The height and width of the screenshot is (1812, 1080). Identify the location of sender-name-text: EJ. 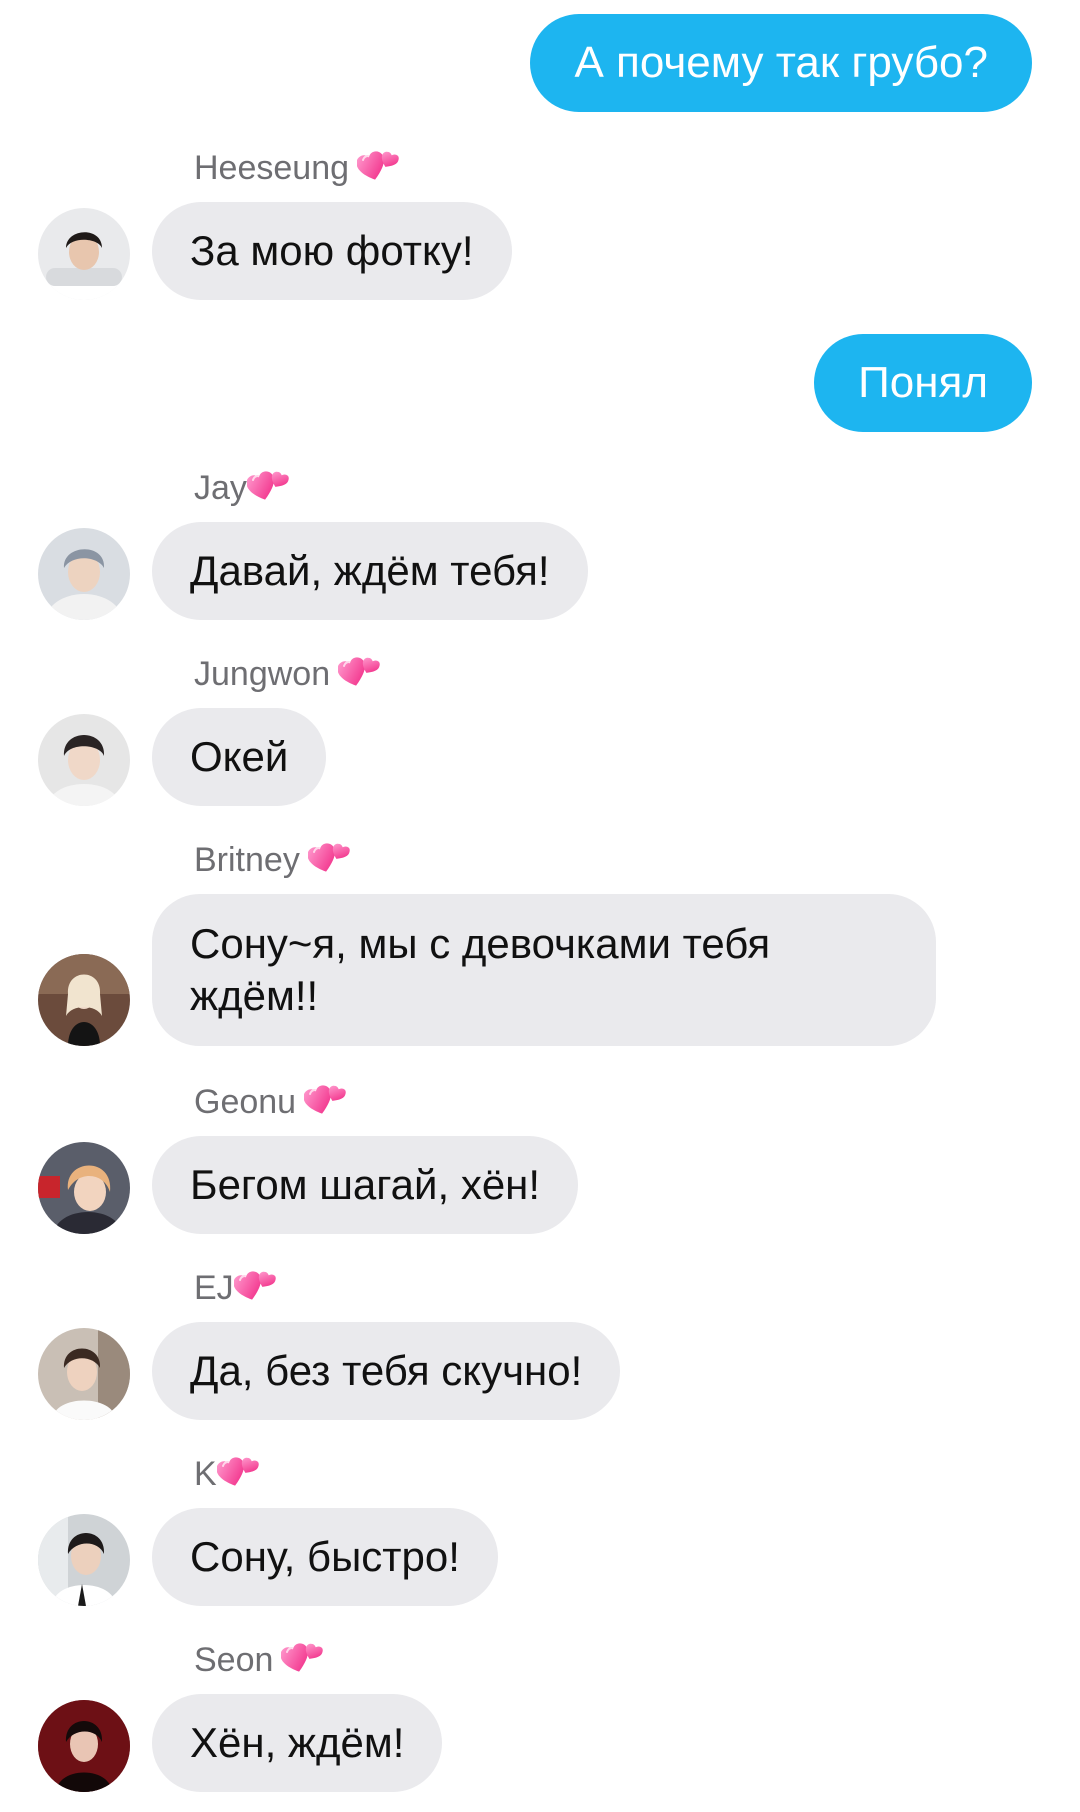
(214, 1287).